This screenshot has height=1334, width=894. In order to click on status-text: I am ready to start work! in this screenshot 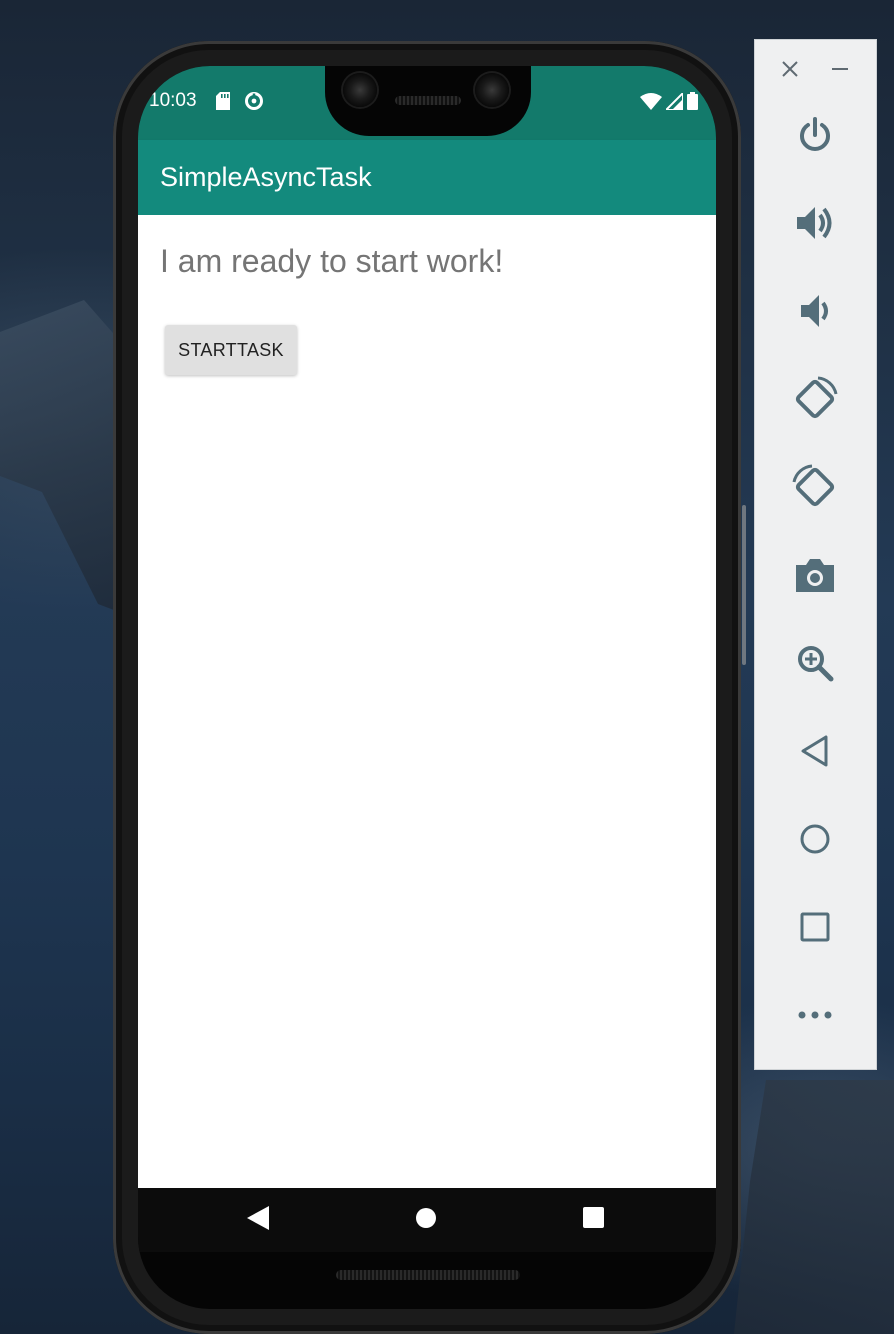, I will do `click(332, 261)`.